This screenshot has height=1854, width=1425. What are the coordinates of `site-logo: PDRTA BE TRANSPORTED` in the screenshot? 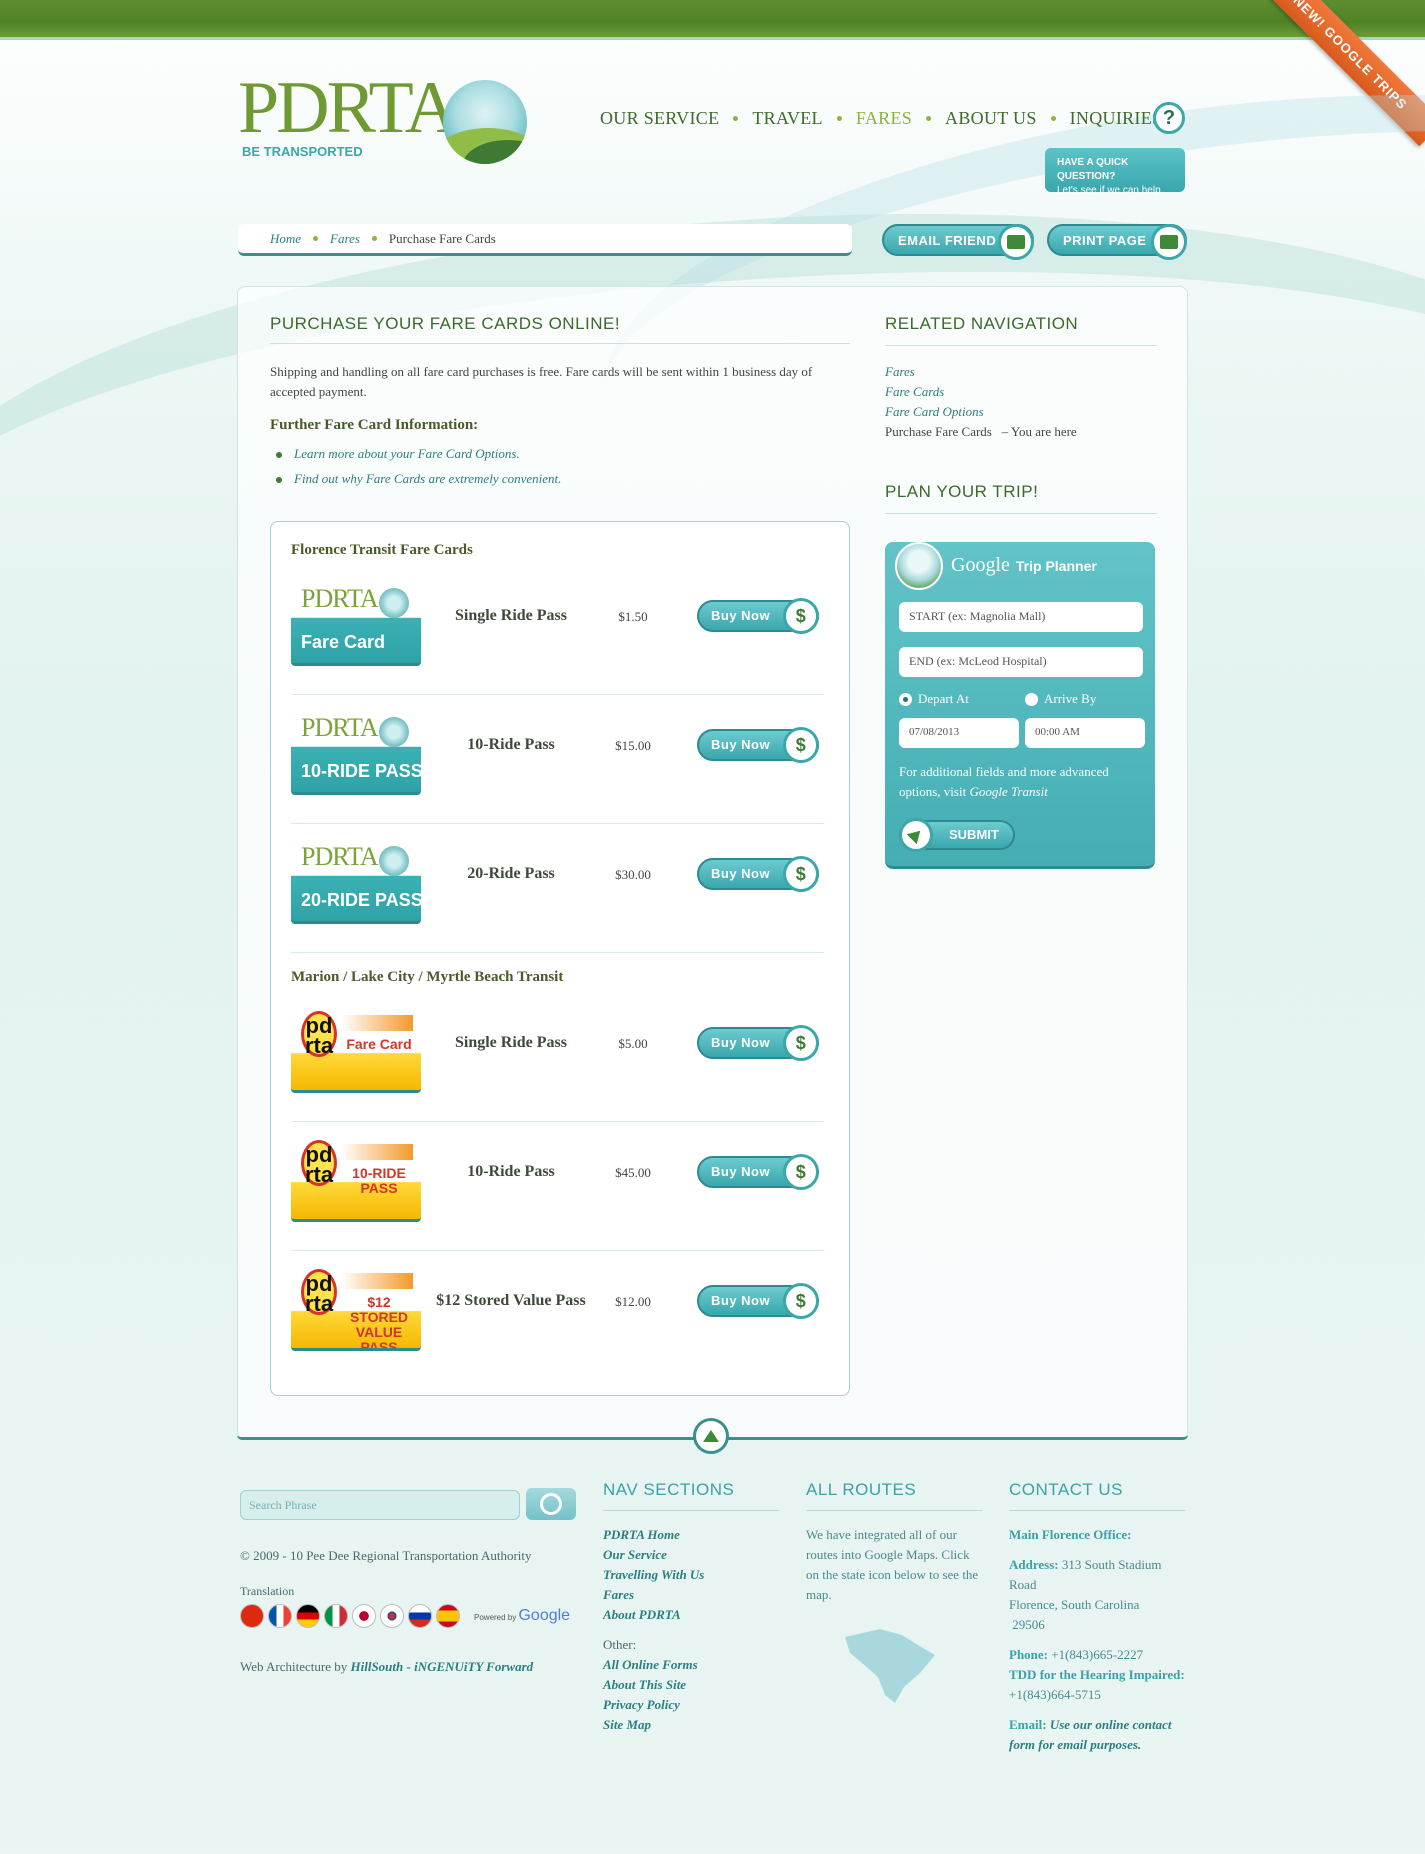 It's located at (383, 119).